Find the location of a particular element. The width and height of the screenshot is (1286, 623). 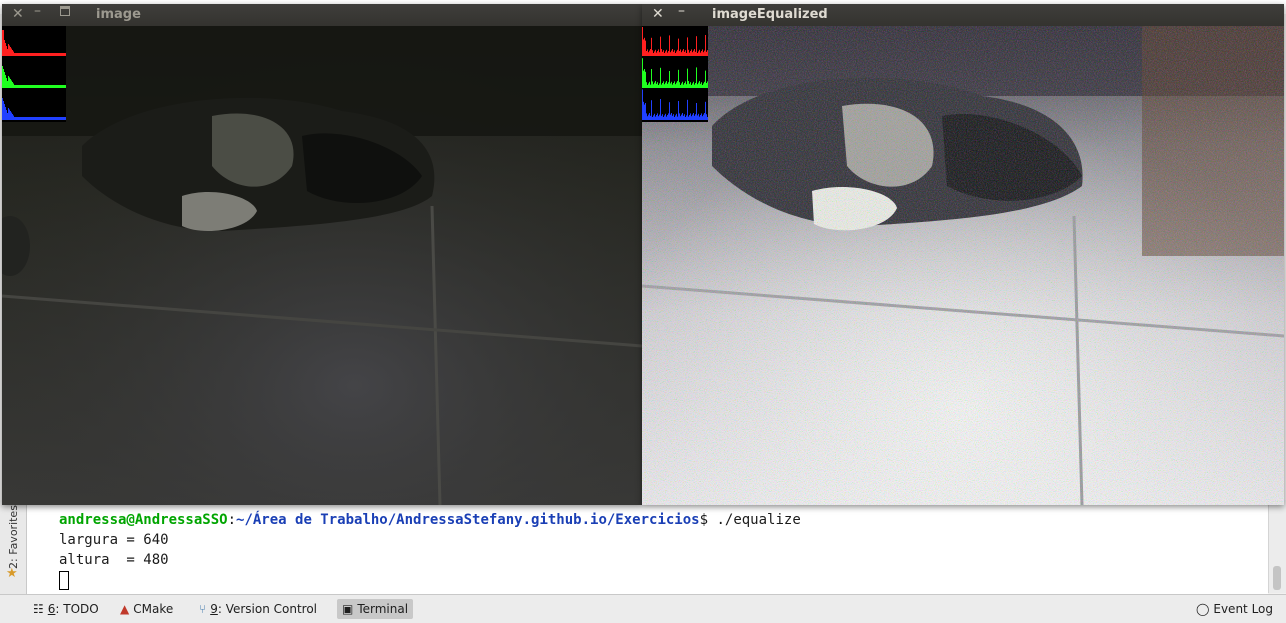

cmake-icon: ▲ is located at coordinates (125, 609).